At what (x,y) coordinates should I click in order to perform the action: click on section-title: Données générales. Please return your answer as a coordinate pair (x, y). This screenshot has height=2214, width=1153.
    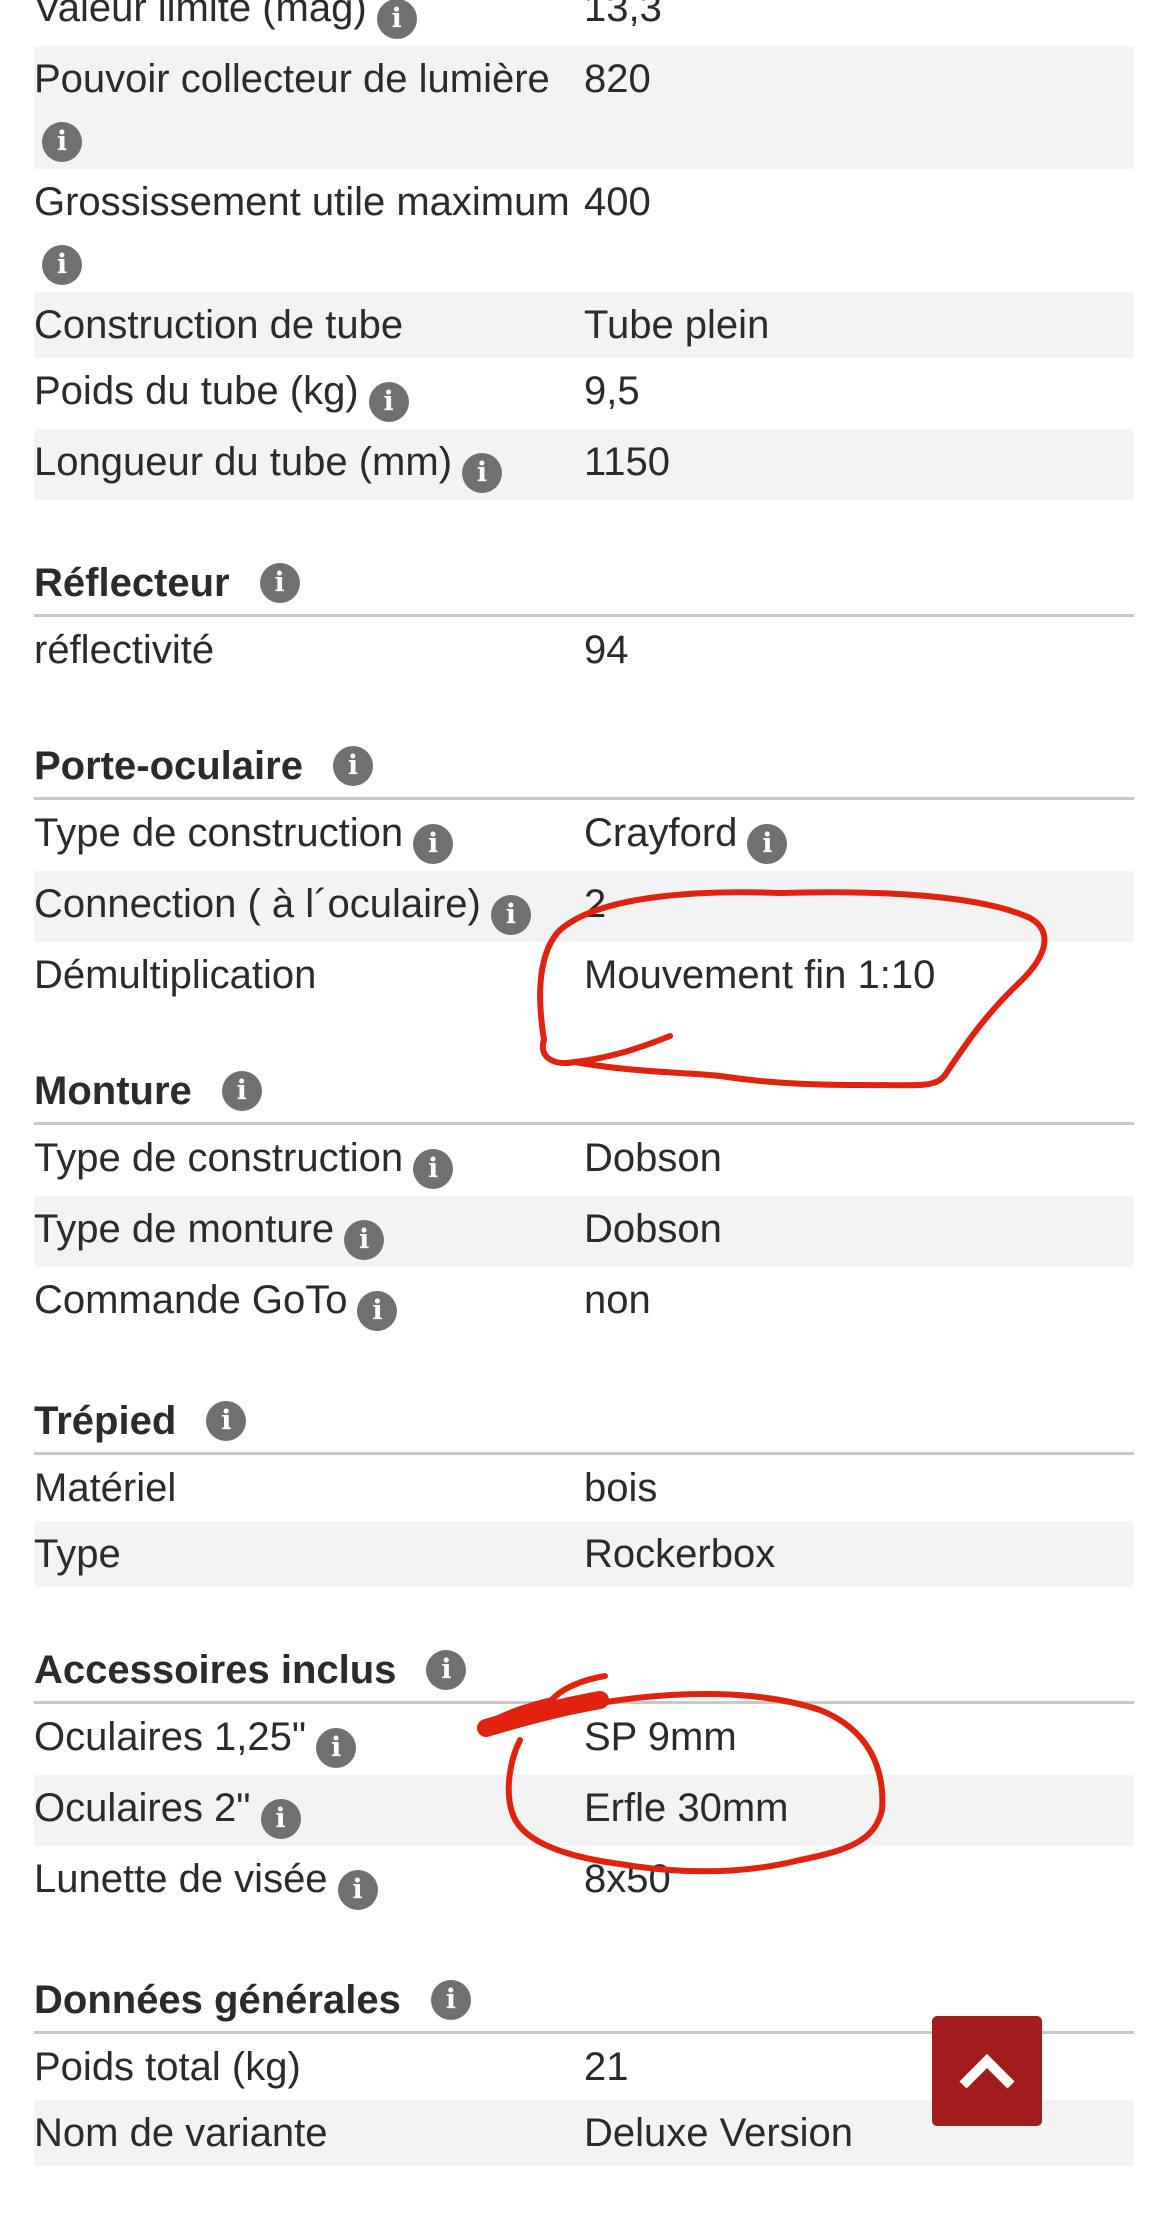
    Looking at the image, I should click on (217, 1999).